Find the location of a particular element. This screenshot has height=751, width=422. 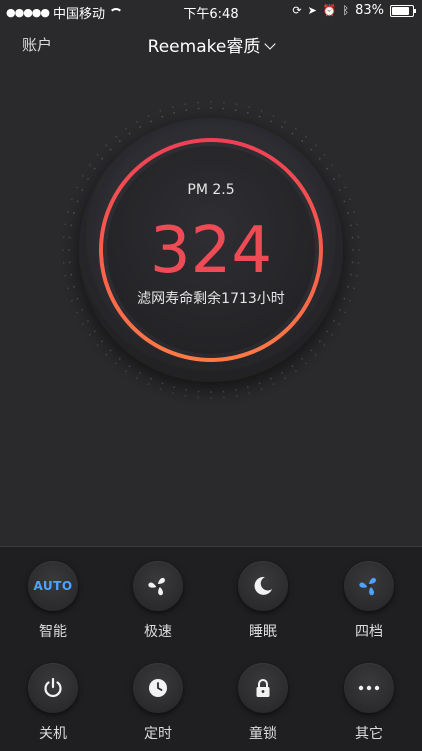

power-button: 关机 is located at coordinates (53, 703).